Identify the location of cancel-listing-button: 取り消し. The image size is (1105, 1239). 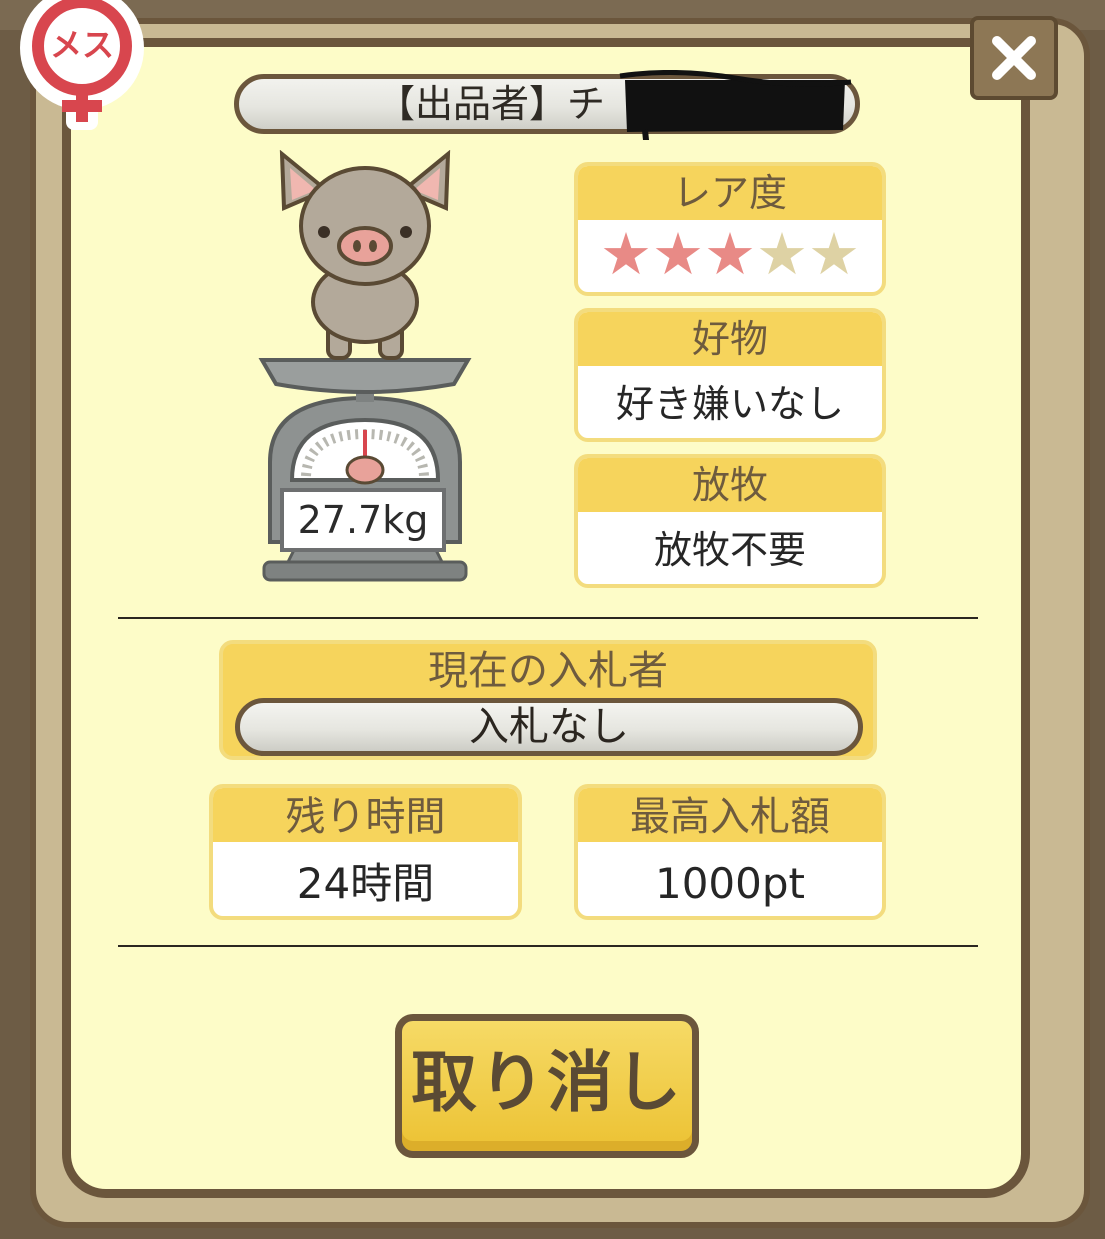
(547, 1086).